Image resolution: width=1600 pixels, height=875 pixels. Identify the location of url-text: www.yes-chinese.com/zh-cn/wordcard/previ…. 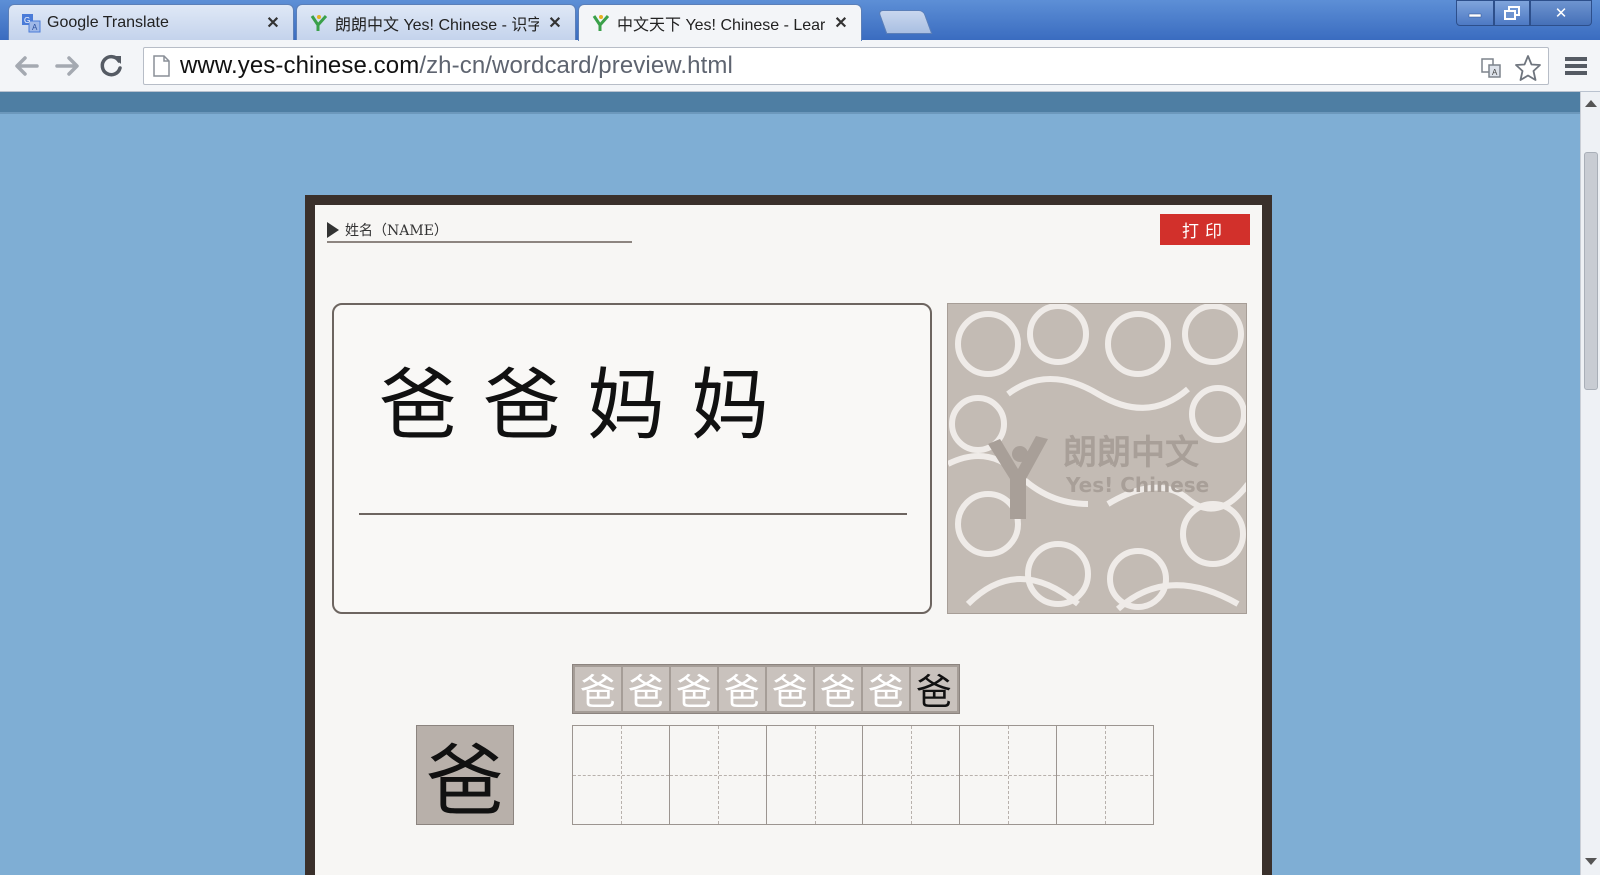
(456, 66).